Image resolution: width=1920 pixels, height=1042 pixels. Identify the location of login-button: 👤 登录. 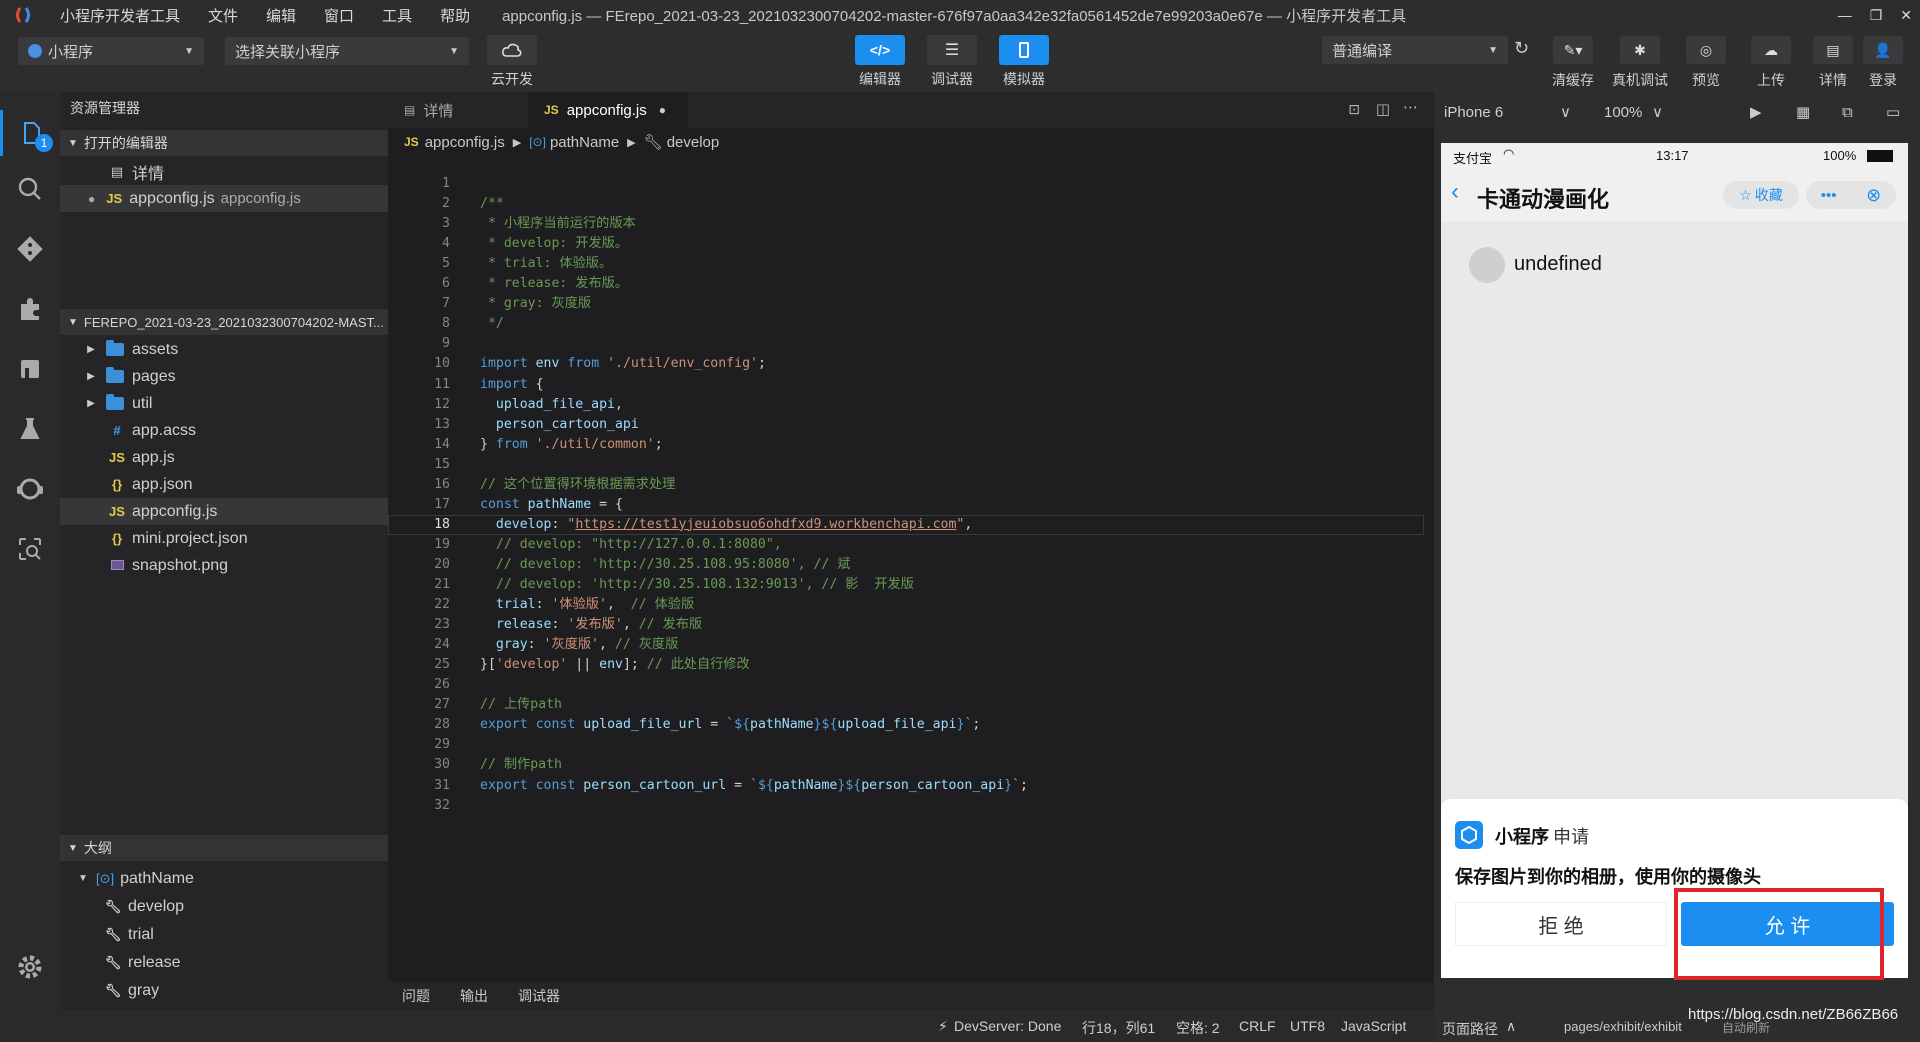
(1883, 63).